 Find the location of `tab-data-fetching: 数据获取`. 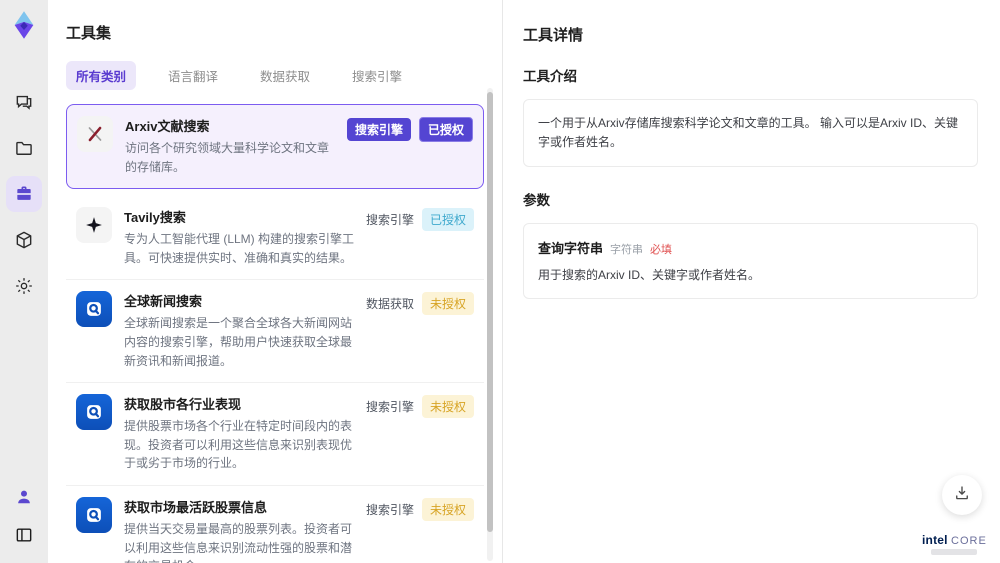

tab-data-fetching: 数据获取 is located at coordinates (285, 75).